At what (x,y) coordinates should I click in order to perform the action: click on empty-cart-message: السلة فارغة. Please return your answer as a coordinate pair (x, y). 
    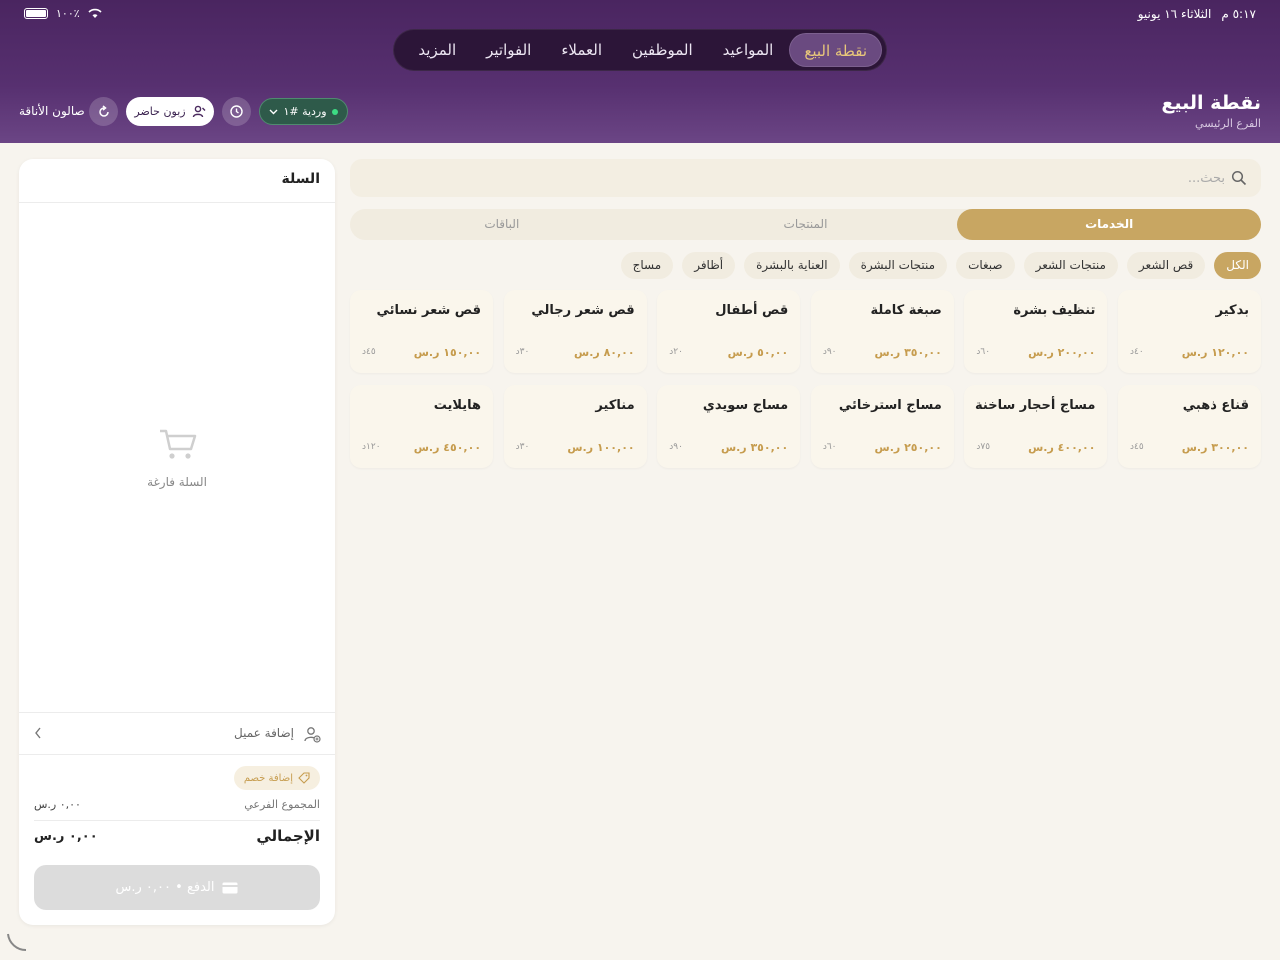
    Looking at the image, I should click on (177, 482).